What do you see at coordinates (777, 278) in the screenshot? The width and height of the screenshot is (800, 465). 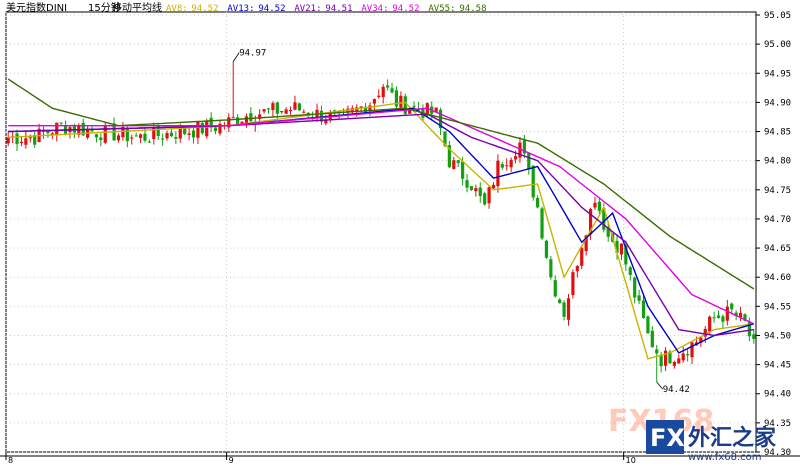 I see `y-tick-label: 94.60` at bounding box center [777, 278].